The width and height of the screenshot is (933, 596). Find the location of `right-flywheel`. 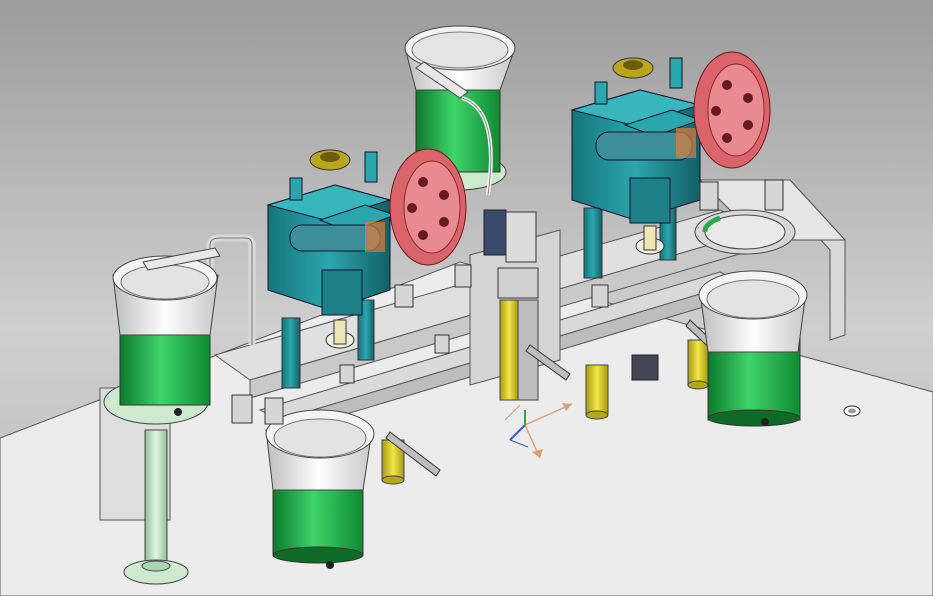

right-flywheel is located at coordinates (732, 110).